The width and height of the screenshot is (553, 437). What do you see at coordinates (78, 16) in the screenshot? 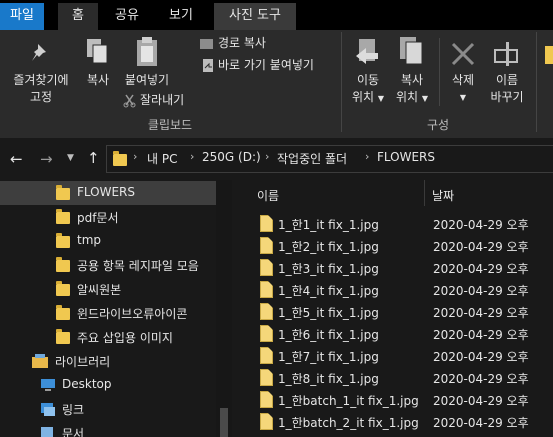
I see `tab-home: 홈` at bounding box center [78, 16].